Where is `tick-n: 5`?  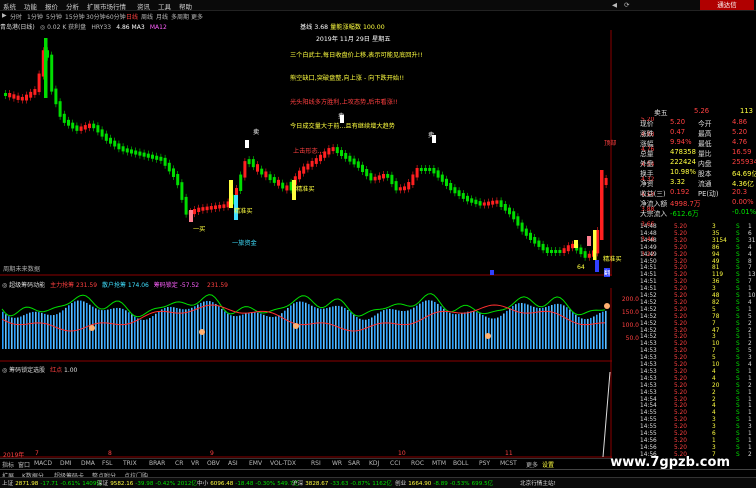 tick-n: 5 is located at coordinates (750, 351).